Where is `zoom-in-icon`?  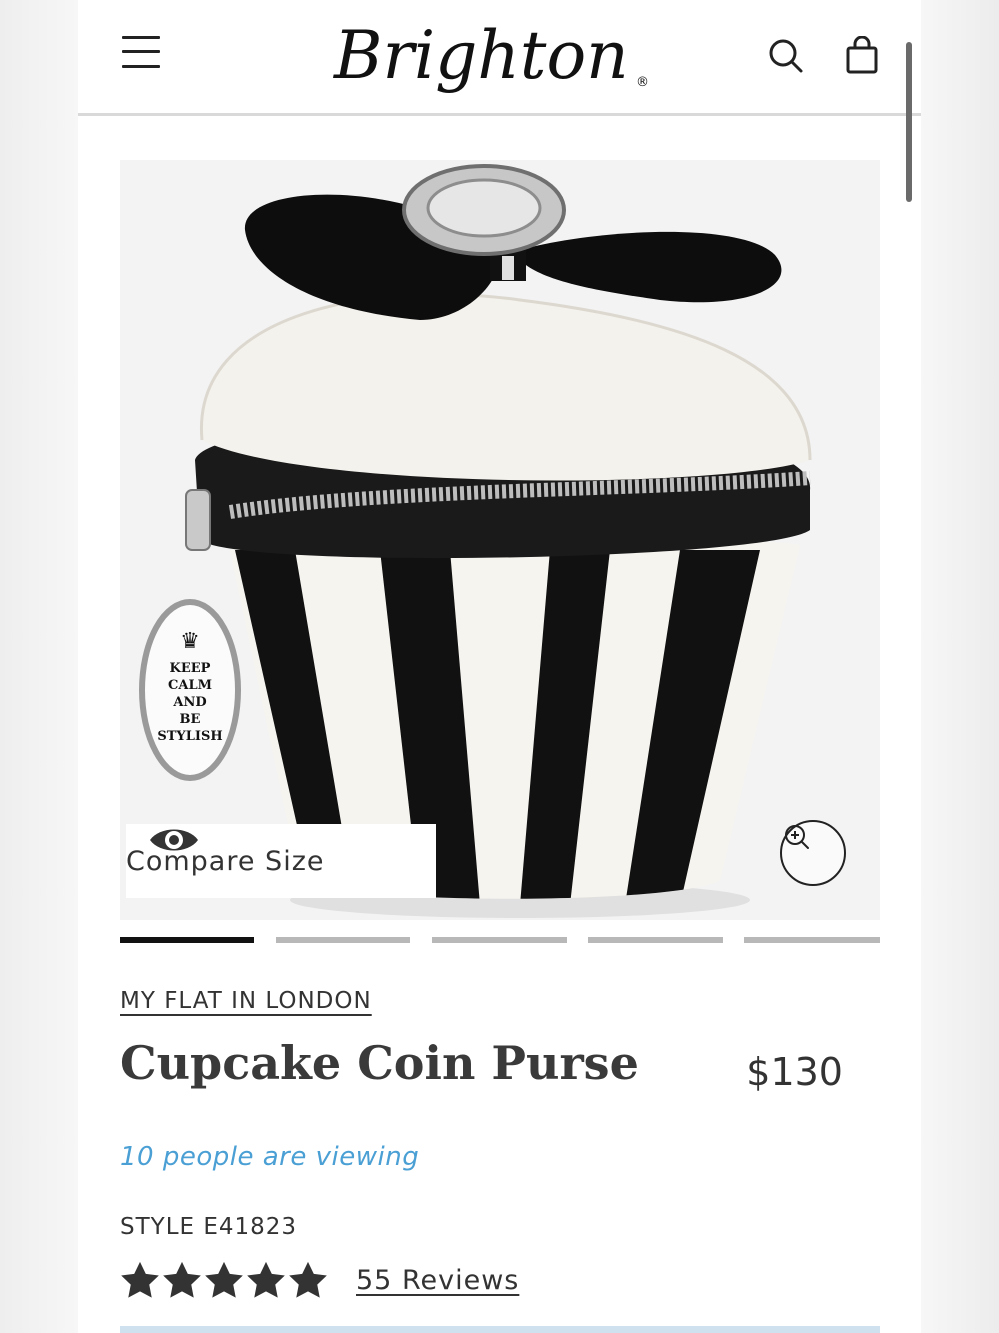 zoom-in-icon is located at coordinates (813, 853).